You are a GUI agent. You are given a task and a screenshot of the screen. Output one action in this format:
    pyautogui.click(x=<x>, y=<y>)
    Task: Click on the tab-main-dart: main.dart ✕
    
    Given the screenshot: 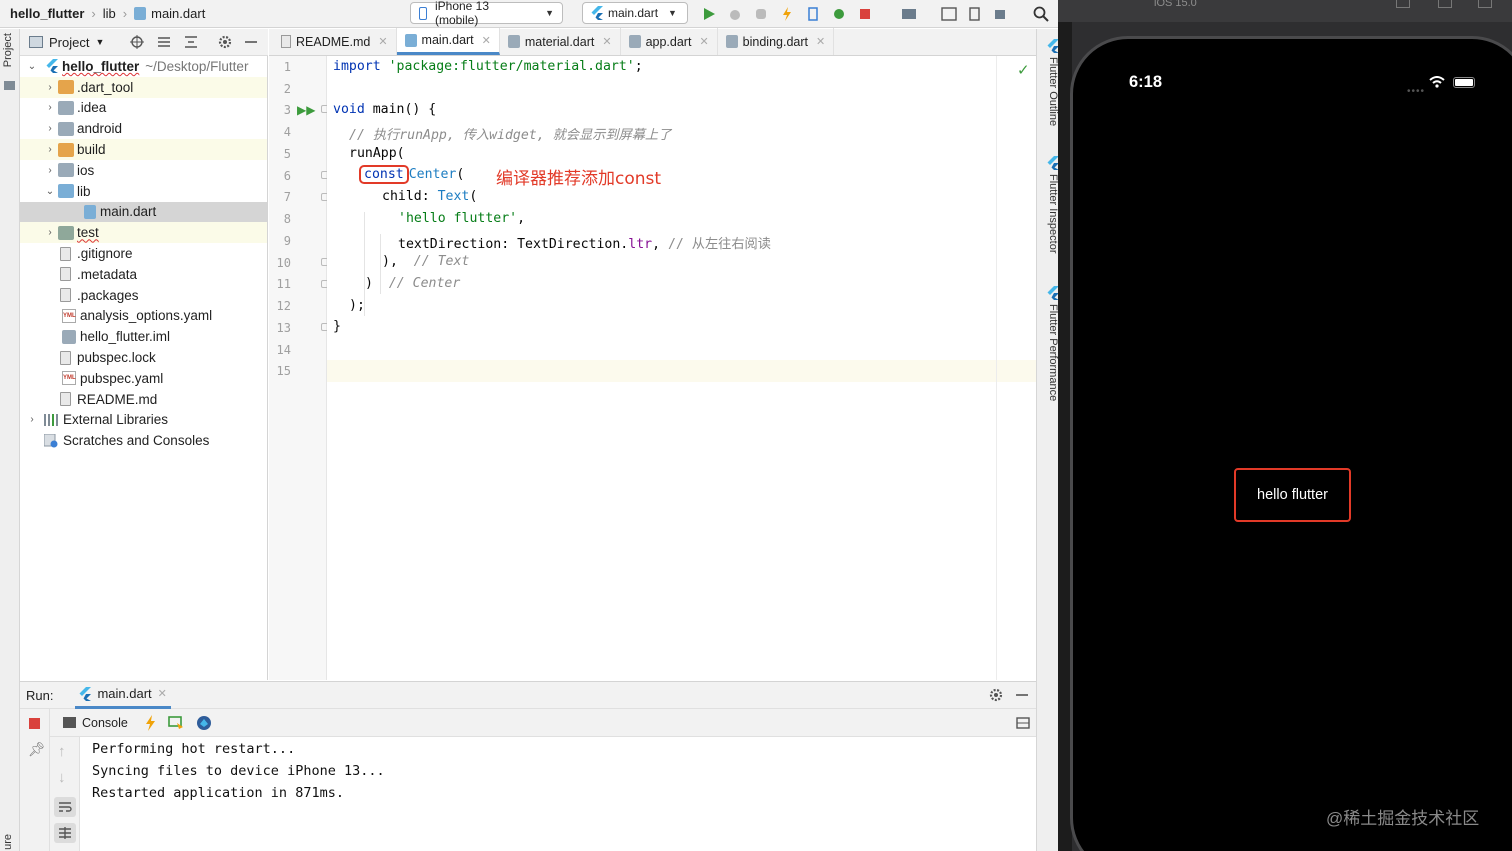 What is the action you would take?
    pyautogui.click(x=448, y=41)
    